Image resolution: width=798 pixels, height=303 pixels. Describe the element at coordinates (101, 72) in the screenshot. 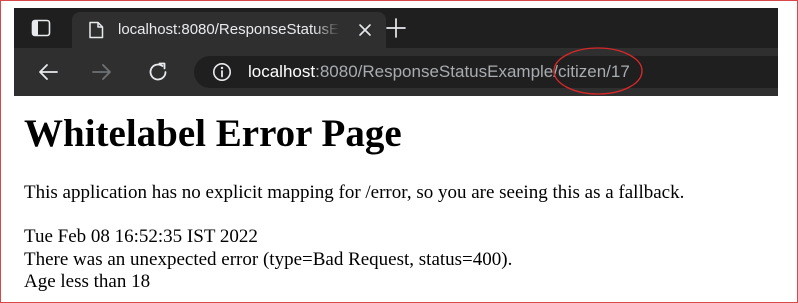

I see `forward-arrow-icon` at that location.